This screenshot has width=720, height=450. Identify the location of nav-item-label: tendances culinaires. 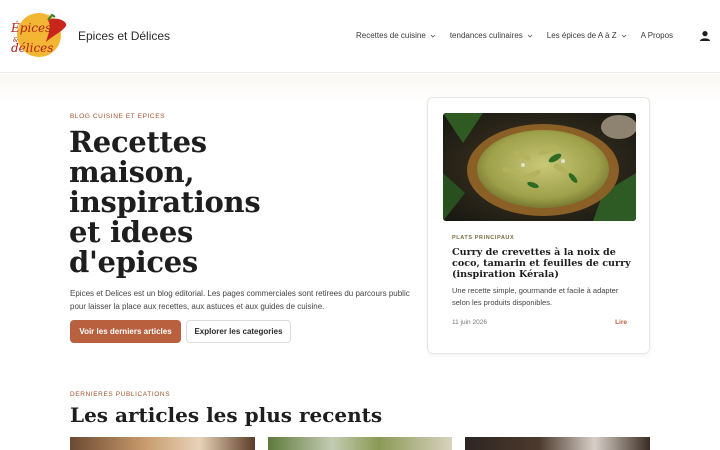
(486, 35).